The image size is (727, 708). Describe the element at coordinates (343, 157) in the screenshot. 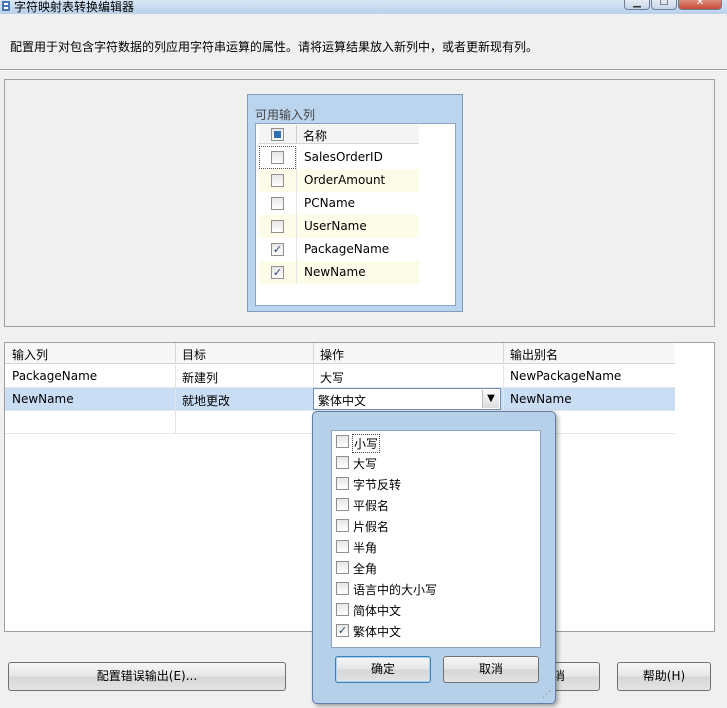

I see `column-name: SalesOrderID` at that location.